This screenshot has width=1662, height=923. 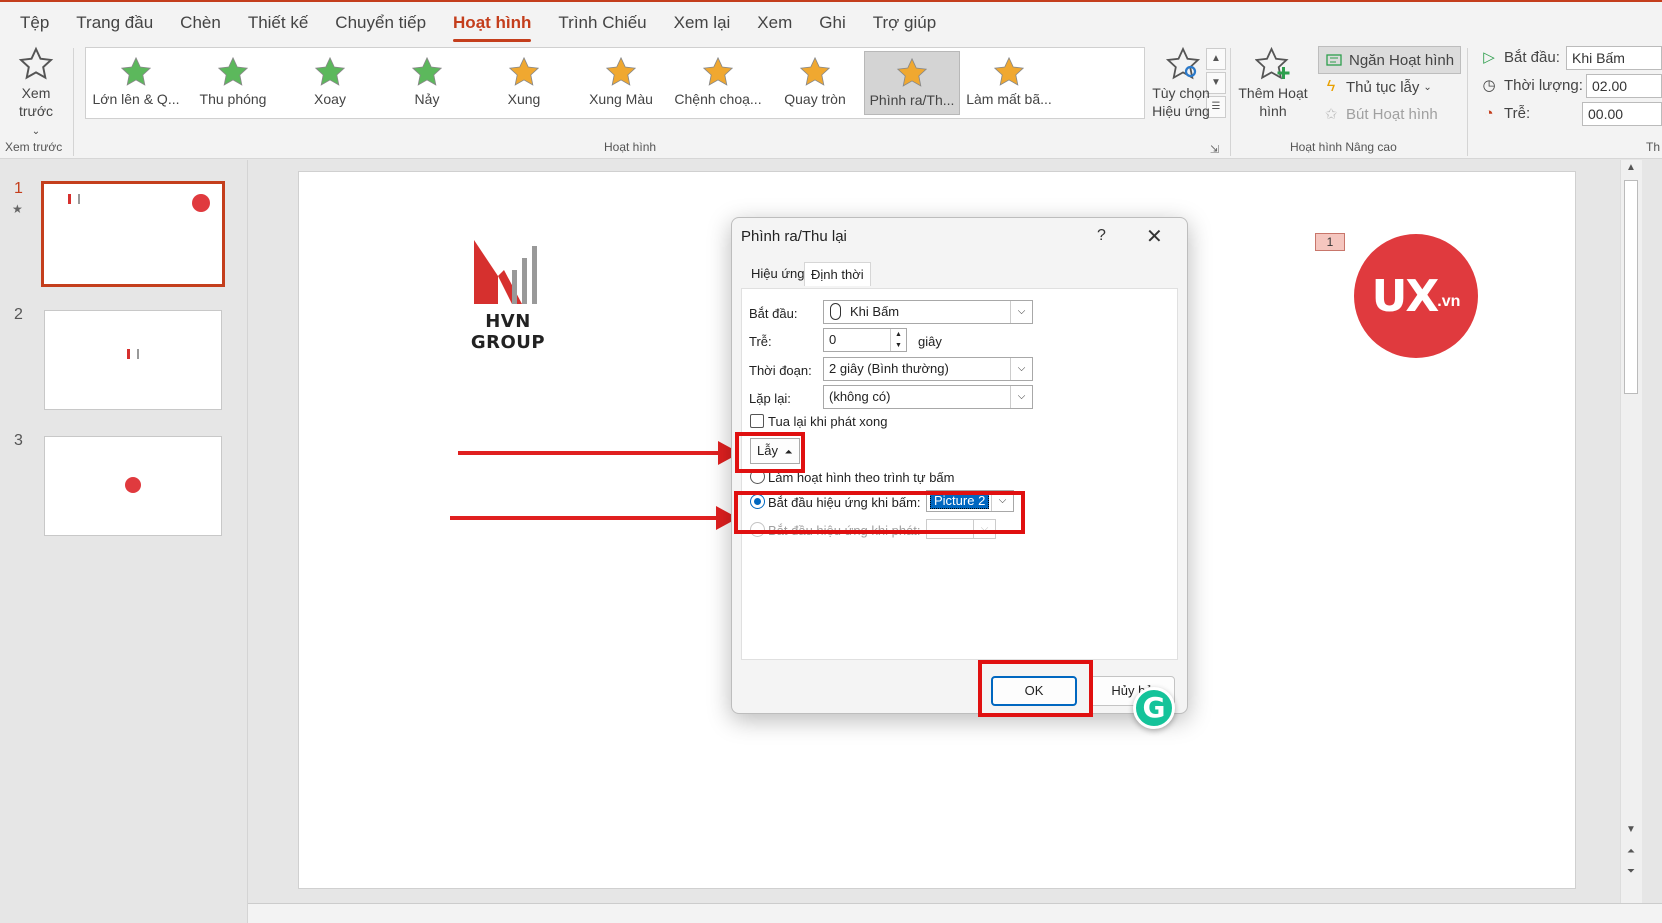 What do you see at coordinates (778, 273) in the screenshot?
I see `tab-effect: Hiệu ứng` at bounding box center [778, 273].